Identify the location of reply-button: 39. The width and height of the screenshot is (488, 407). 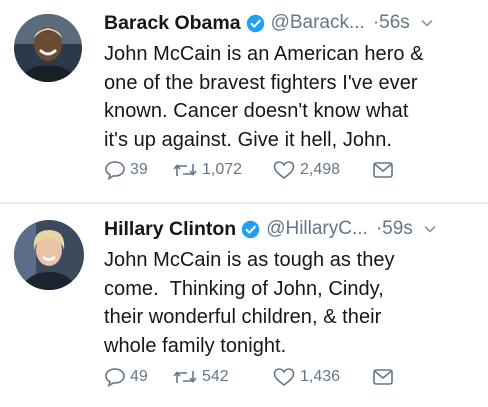
(138, 170).